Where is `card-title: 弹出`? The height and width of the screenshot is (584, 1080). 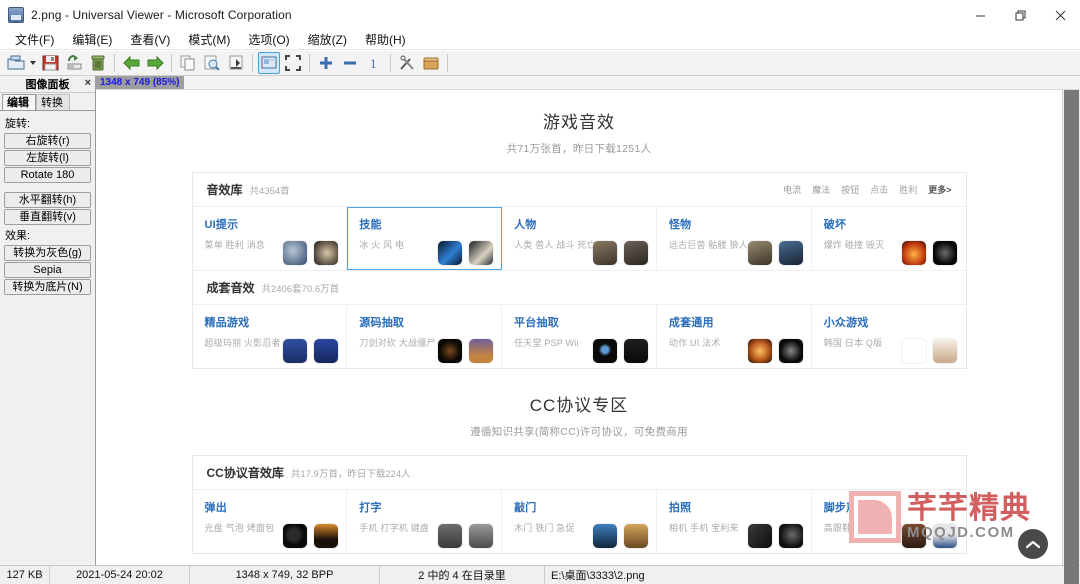
card-title: 弹出 is located at coordinates (215, 508).